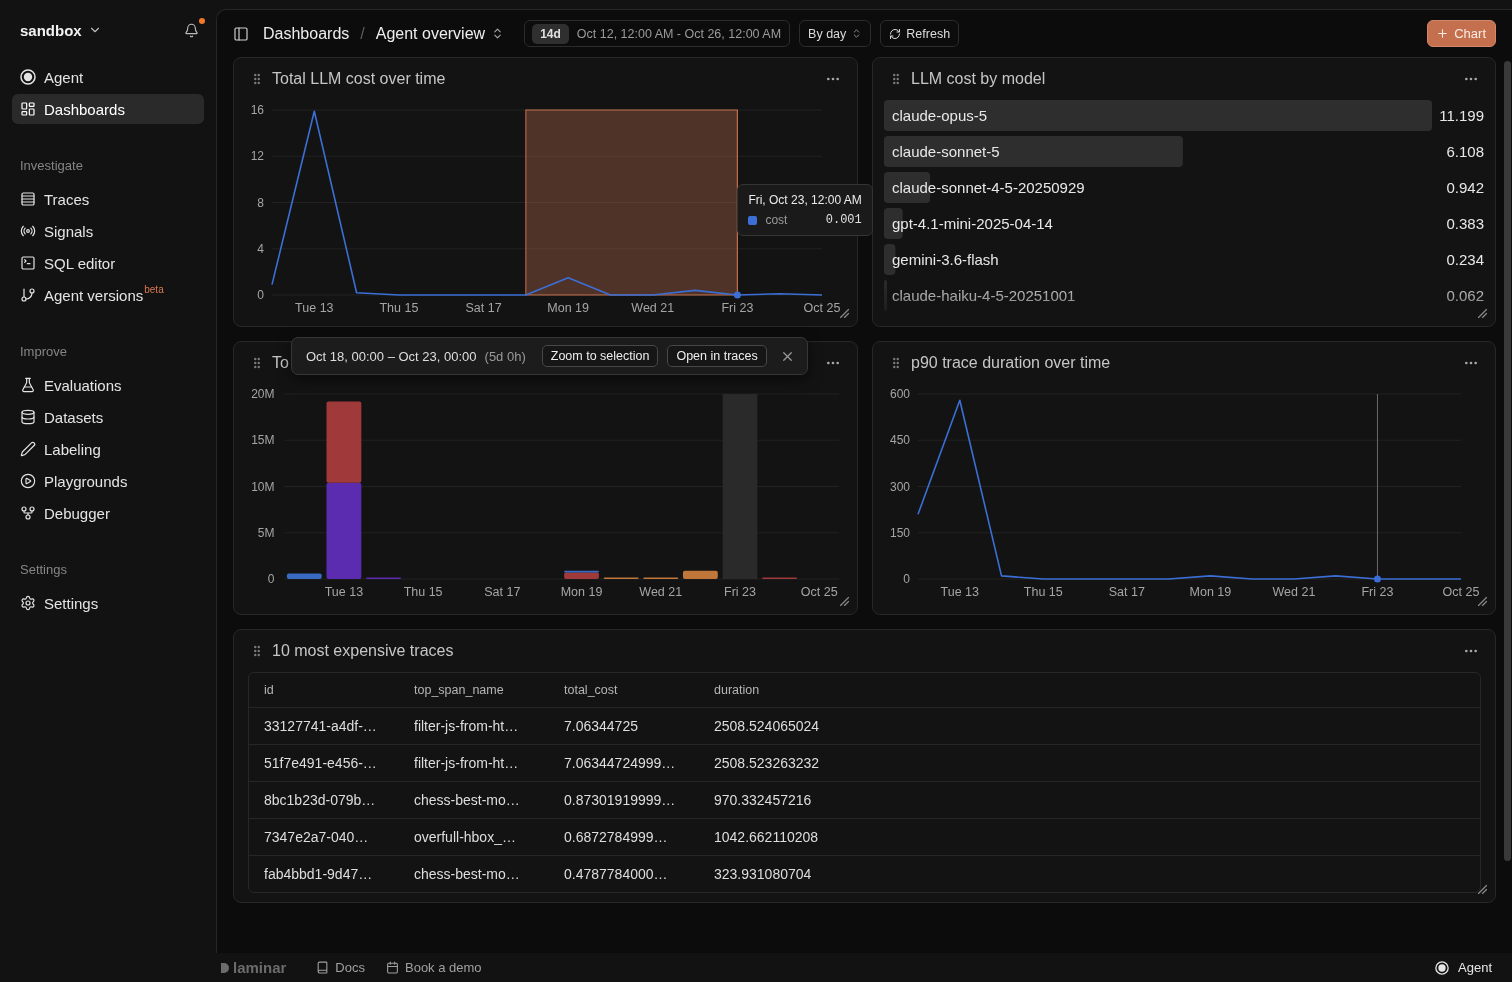 The image size is (1512, 982). I want to click on bar-label: claude-opus-5, so click(940, 115).